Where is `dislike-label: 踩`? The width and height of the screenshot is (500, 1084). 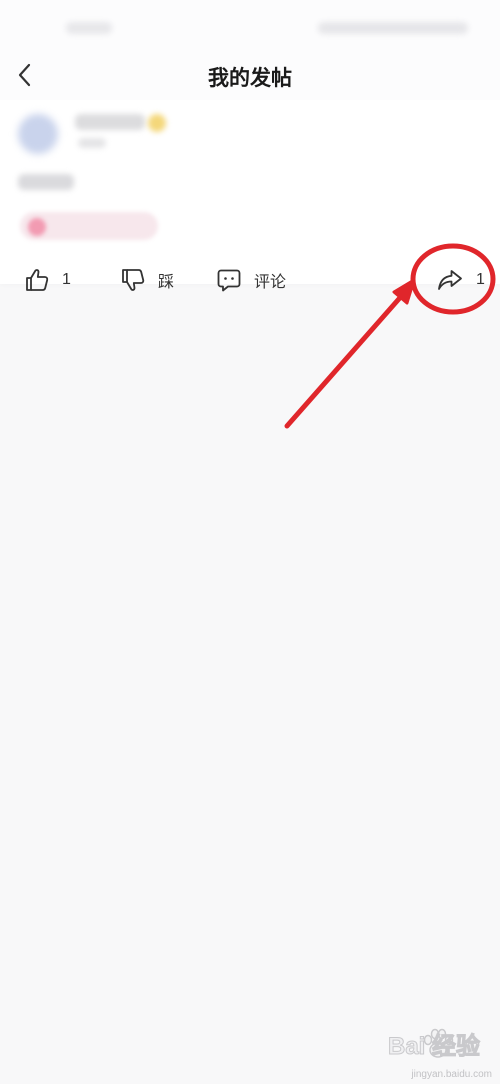
dislike-label: 踩 is located at coordinates (166, 282).